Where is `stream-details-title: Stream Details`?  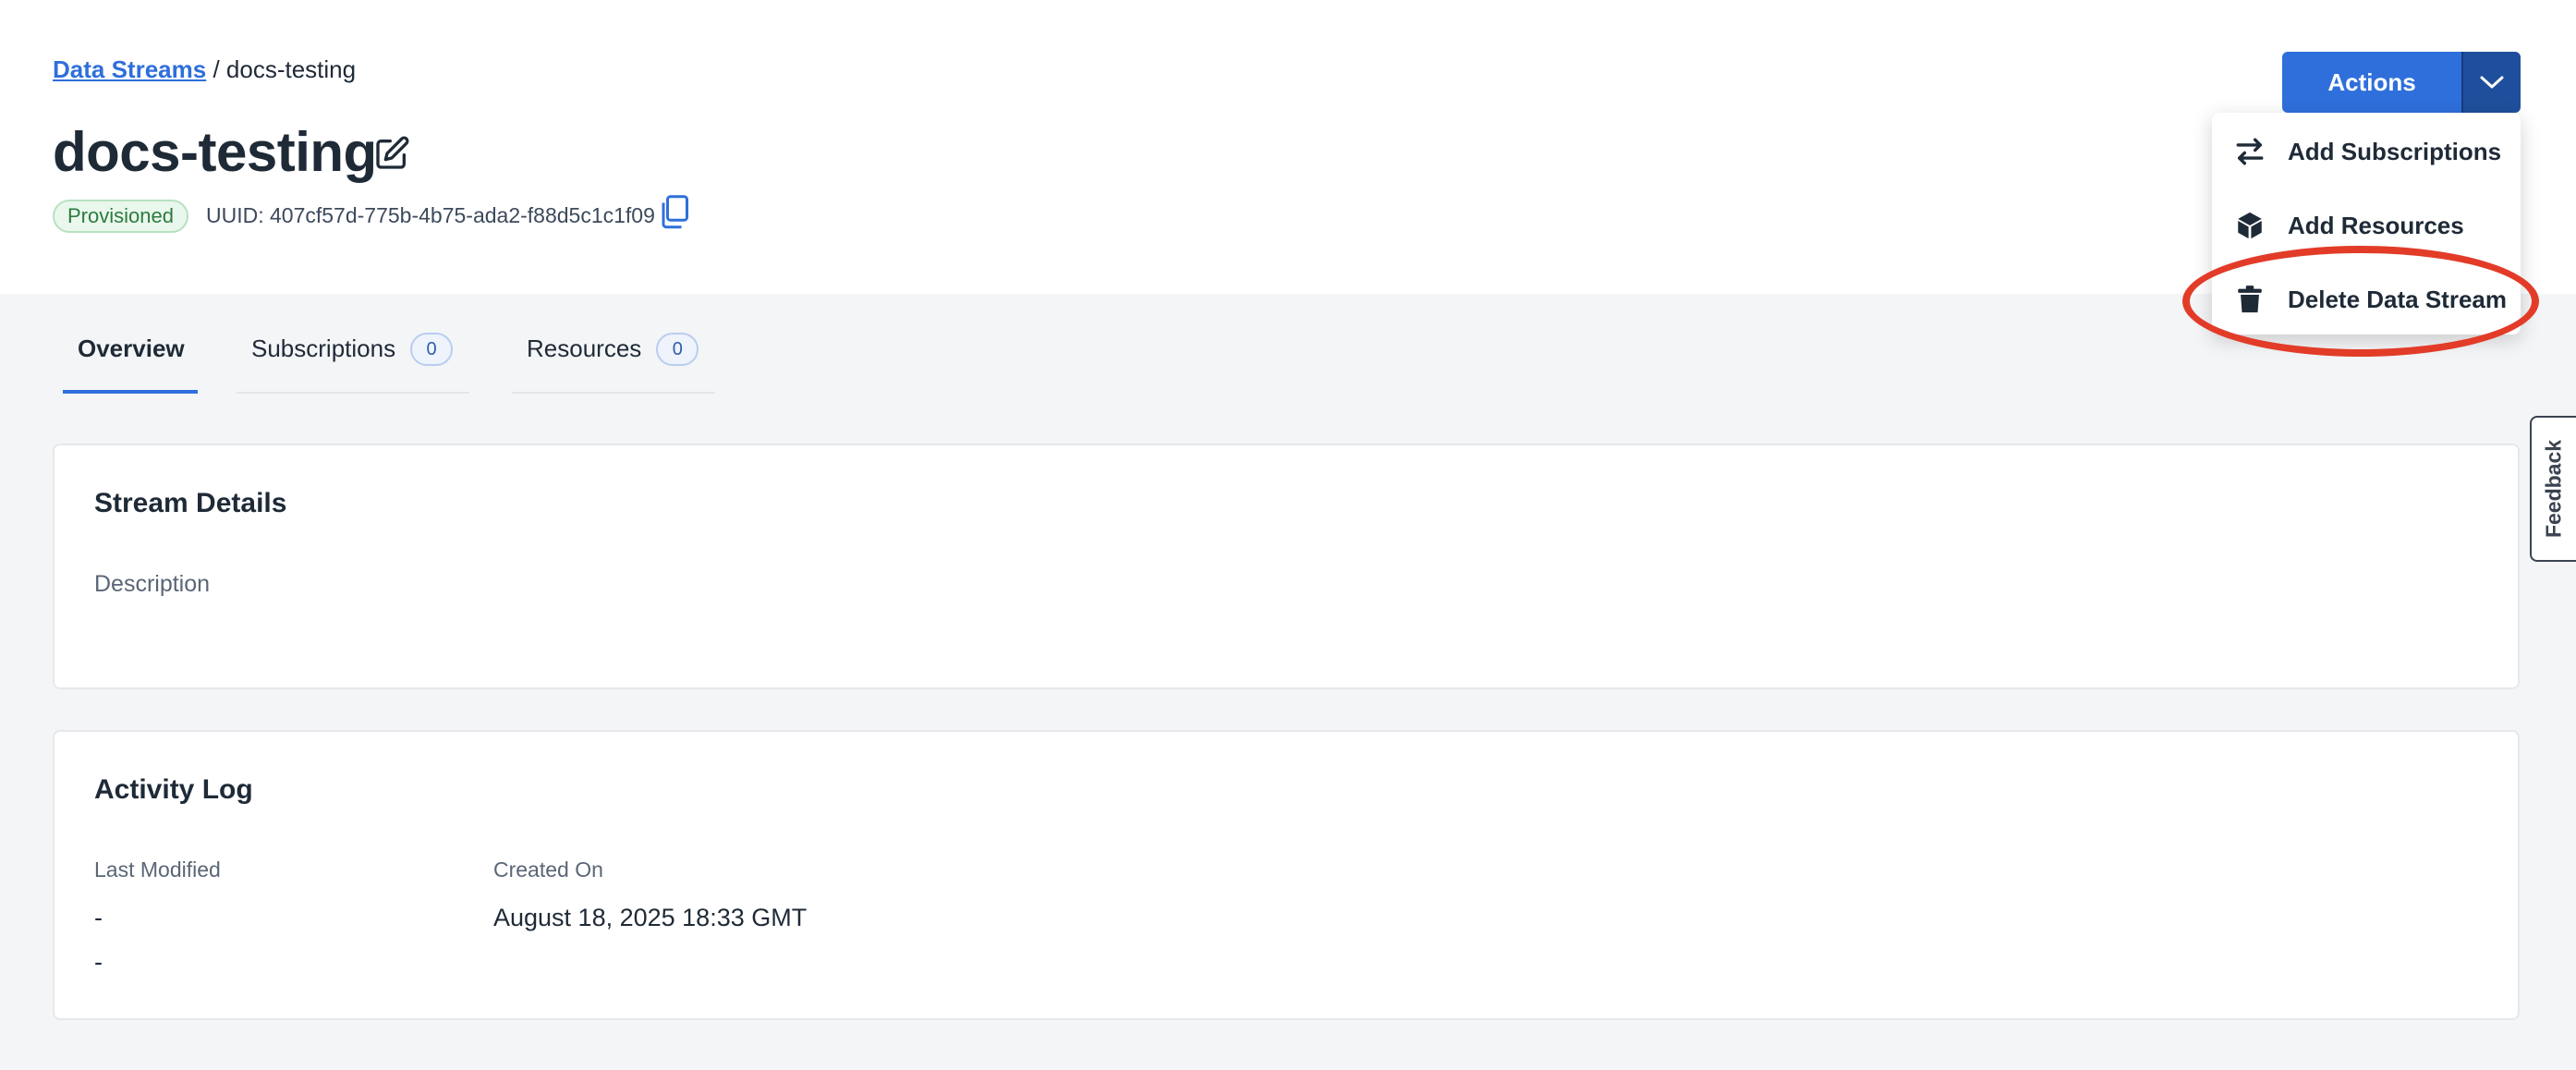
stream-details-title: Stream Details is located at coordinates (190, 503).